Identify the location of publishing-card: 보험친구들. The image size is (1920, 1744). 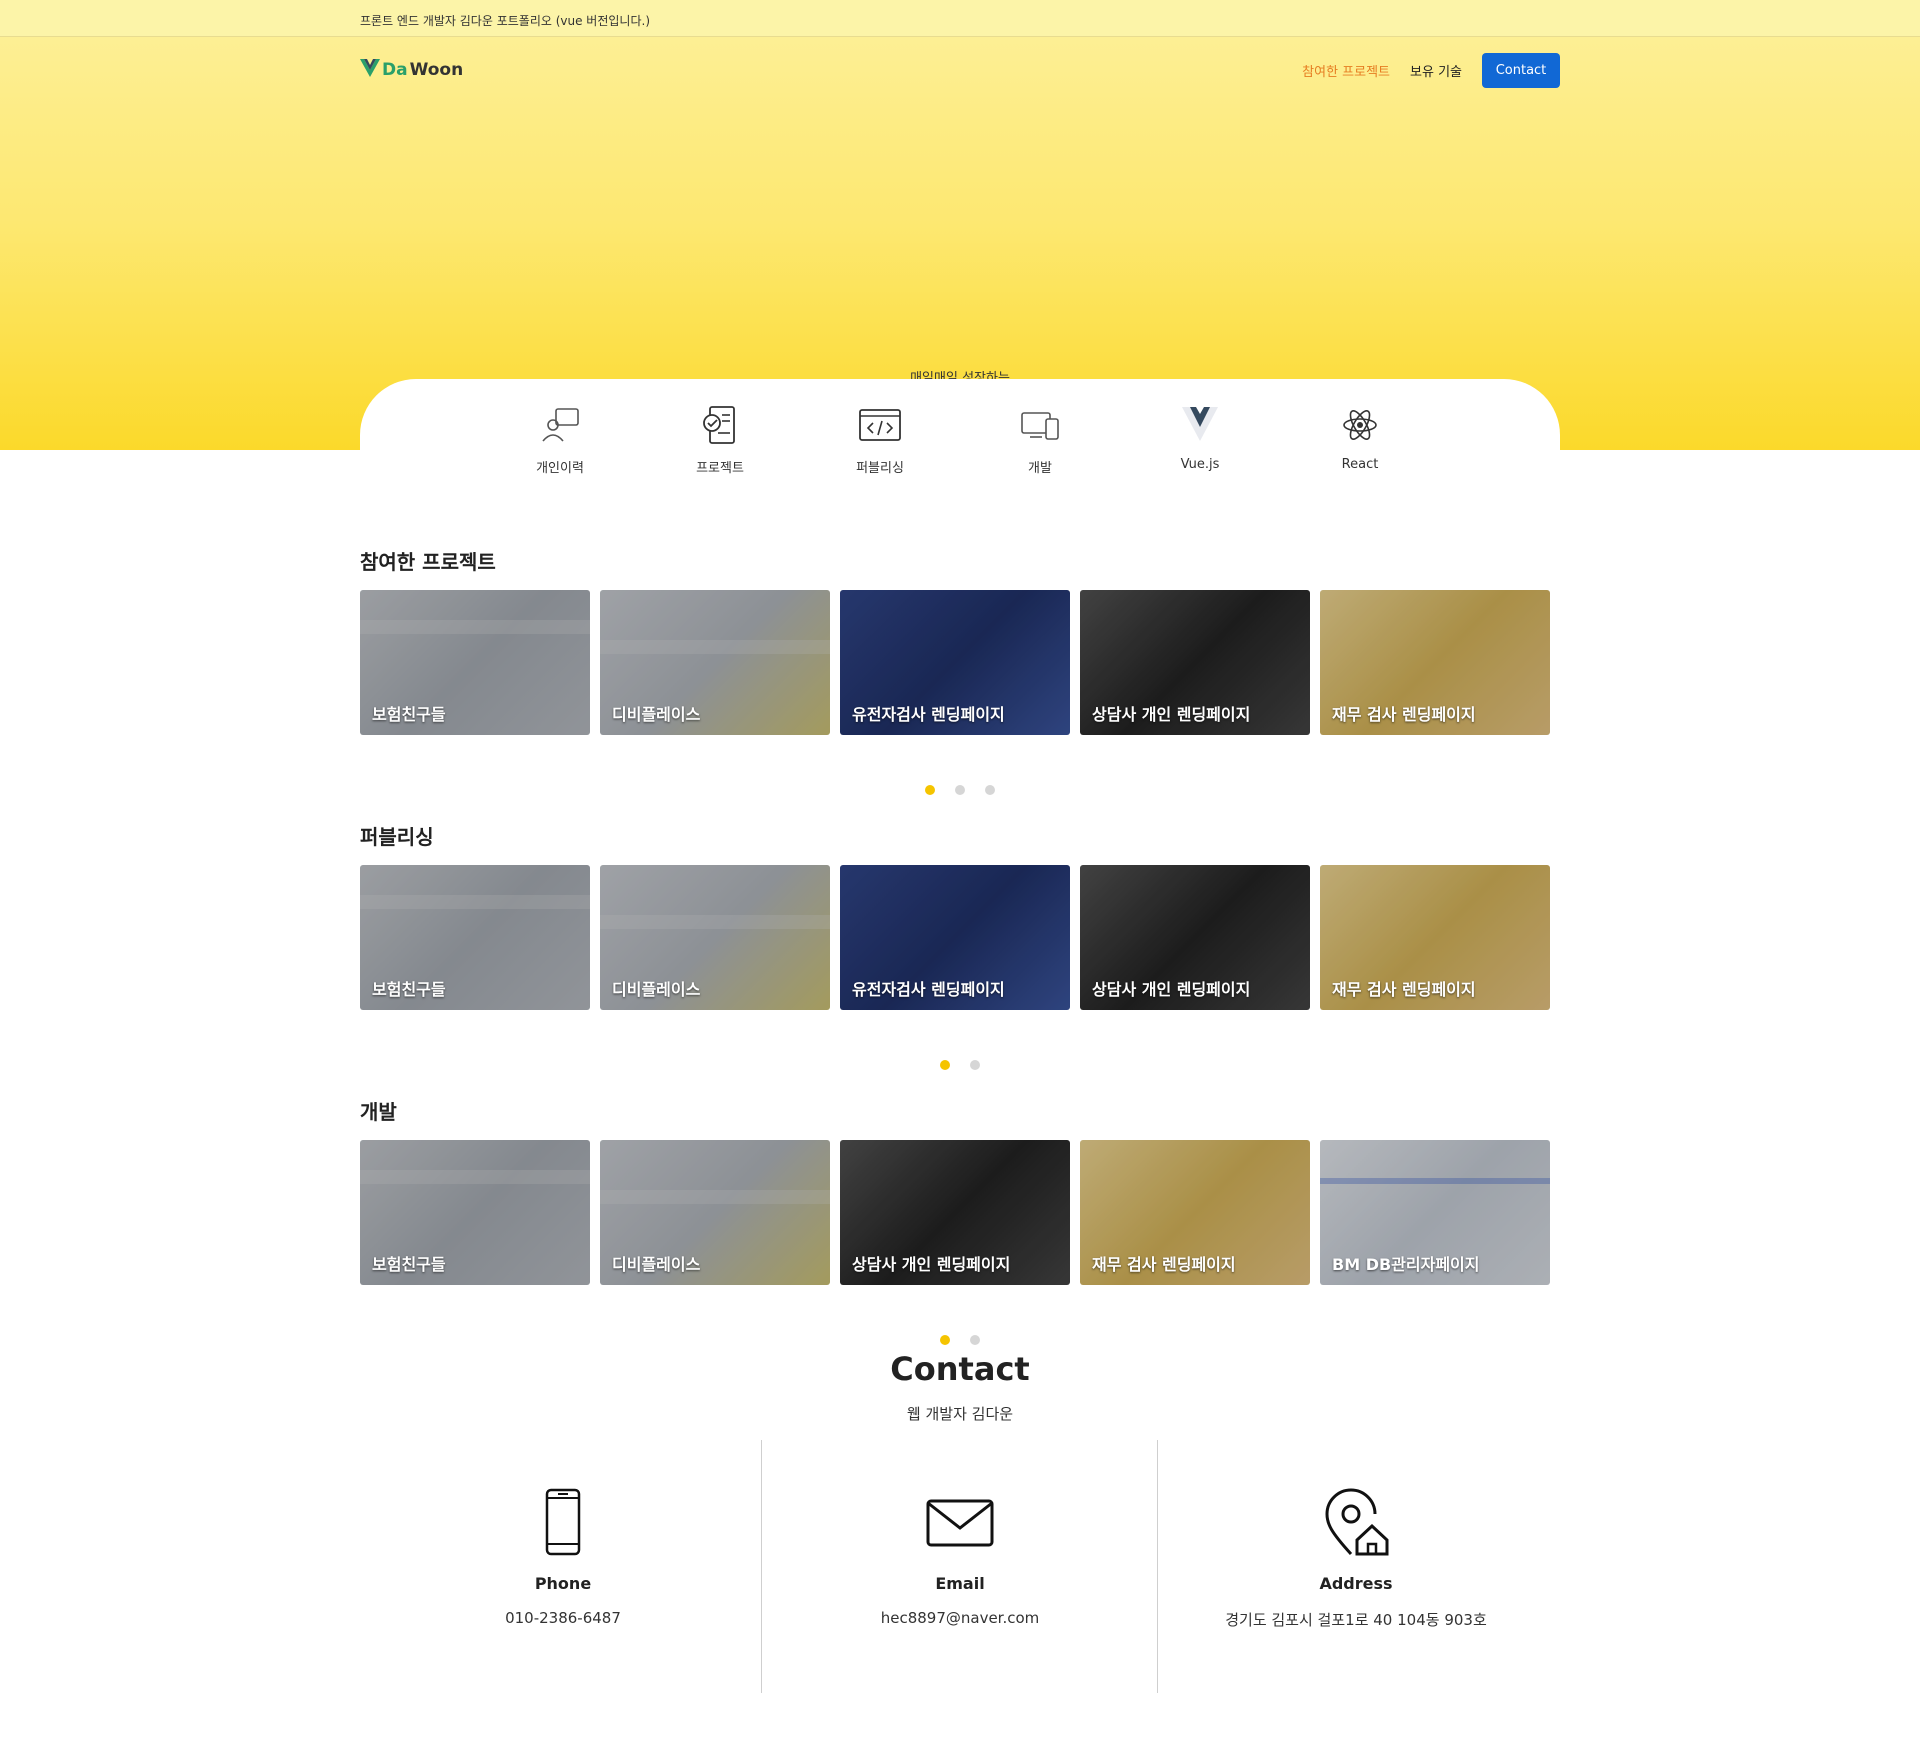
(475, 937).